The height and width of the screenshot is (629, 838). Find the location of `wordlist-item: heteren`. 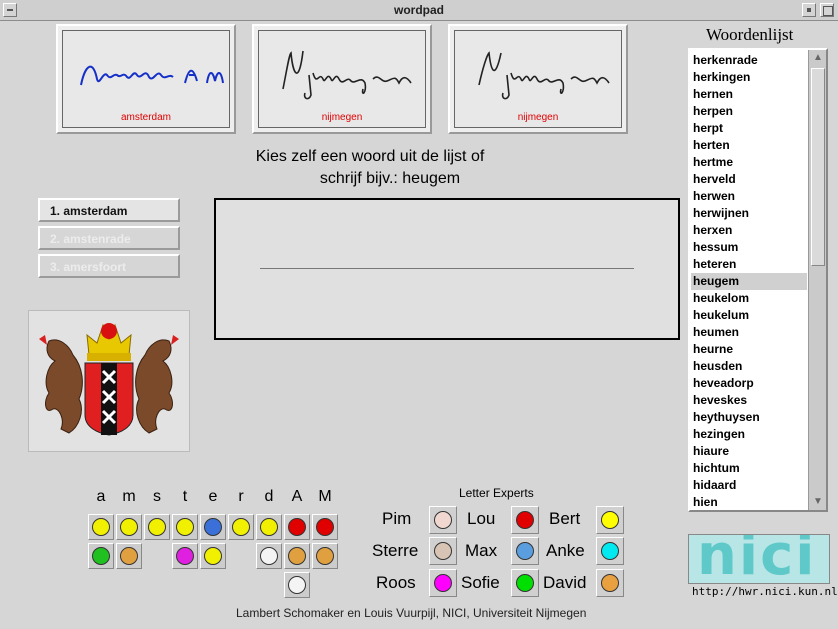

wordlist-item: heteren is located at coordinates (749, 264).